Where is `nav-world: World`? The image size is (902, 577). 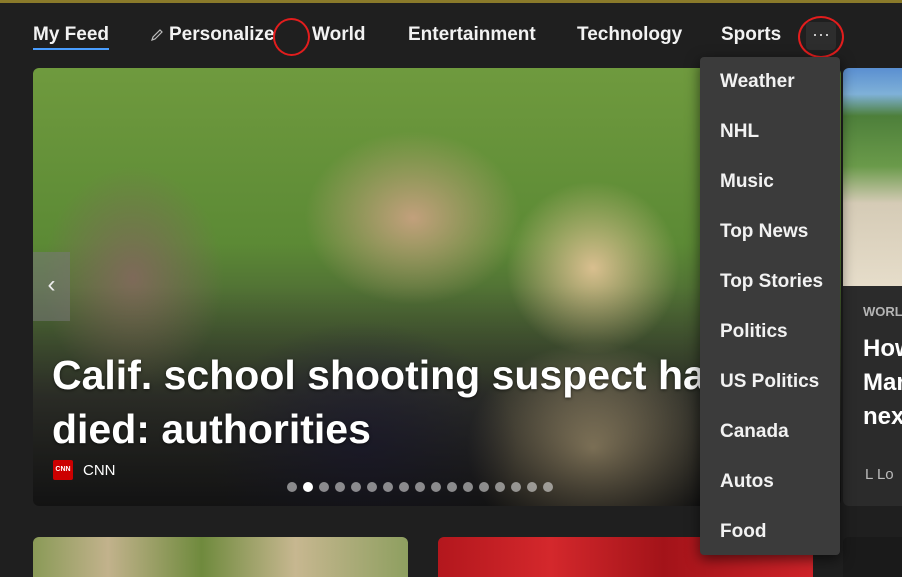
nav-world: World is located at coordinates (338, 35).